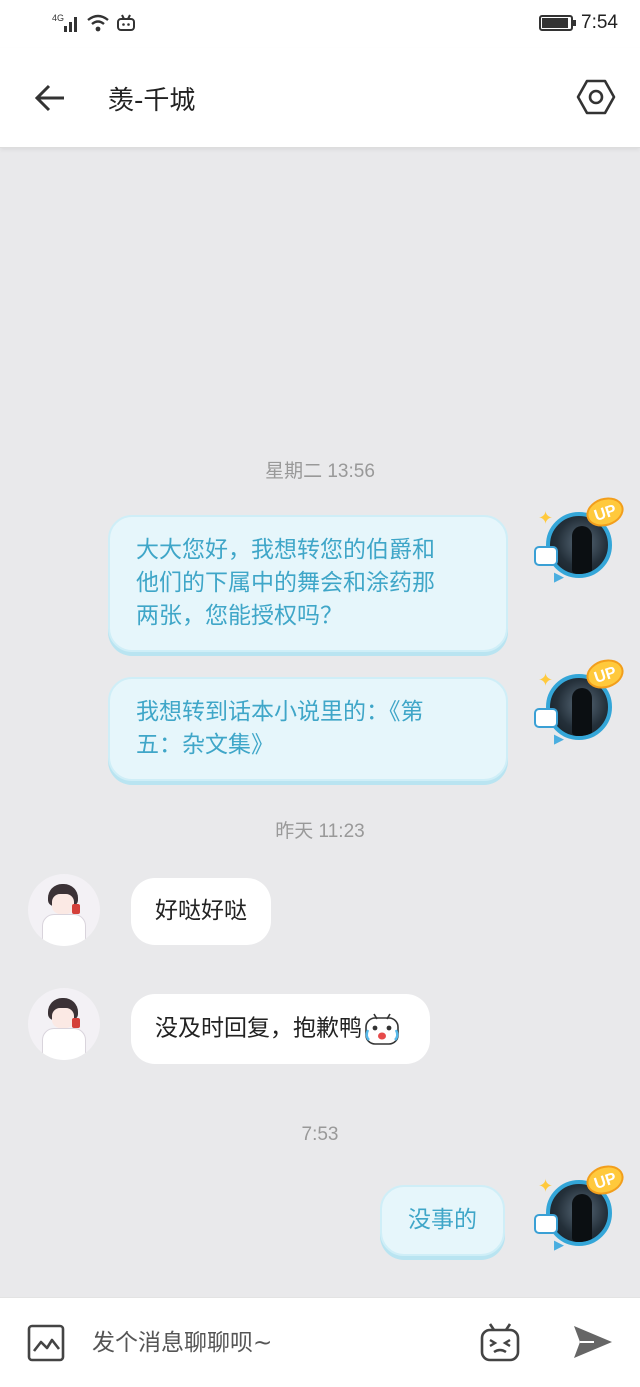  I want to click on image-icon, so click(46, 1343).